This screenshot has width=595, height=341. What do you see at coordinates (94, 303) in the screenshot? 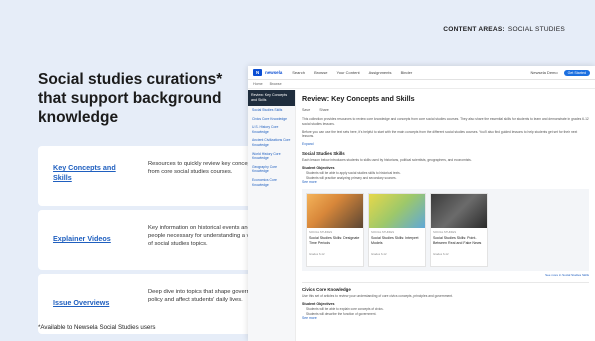
I see `issue-overviews-link: Issue Overviews` at bounding box center [94, 303].